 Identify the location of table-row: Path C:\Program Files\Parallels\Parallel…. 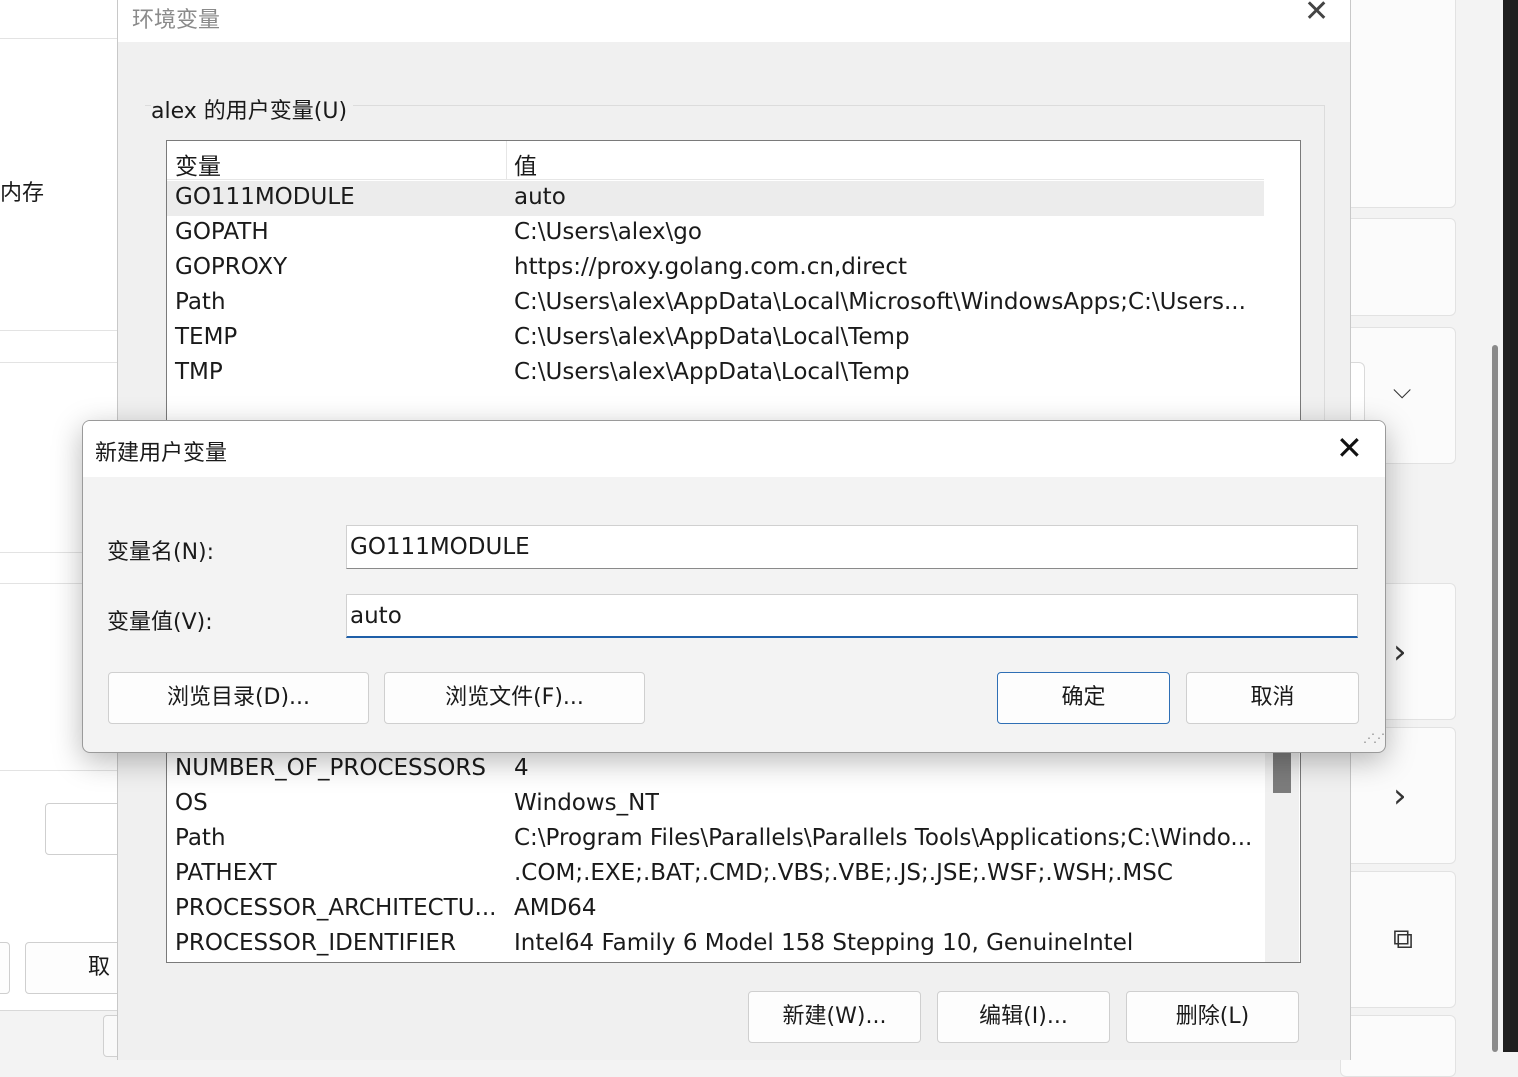
(715, 839).